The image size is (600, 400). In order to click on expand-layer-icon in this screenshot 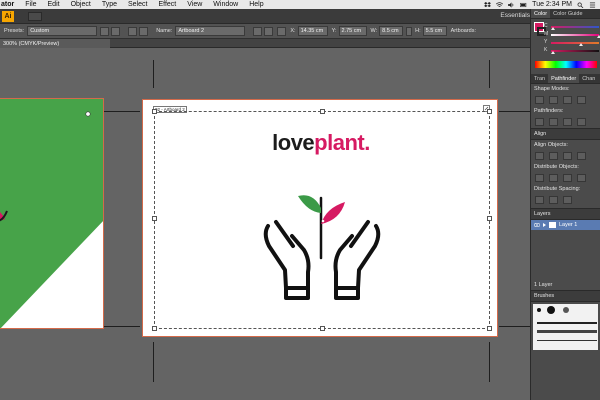, I will do `click(544, 225)`.